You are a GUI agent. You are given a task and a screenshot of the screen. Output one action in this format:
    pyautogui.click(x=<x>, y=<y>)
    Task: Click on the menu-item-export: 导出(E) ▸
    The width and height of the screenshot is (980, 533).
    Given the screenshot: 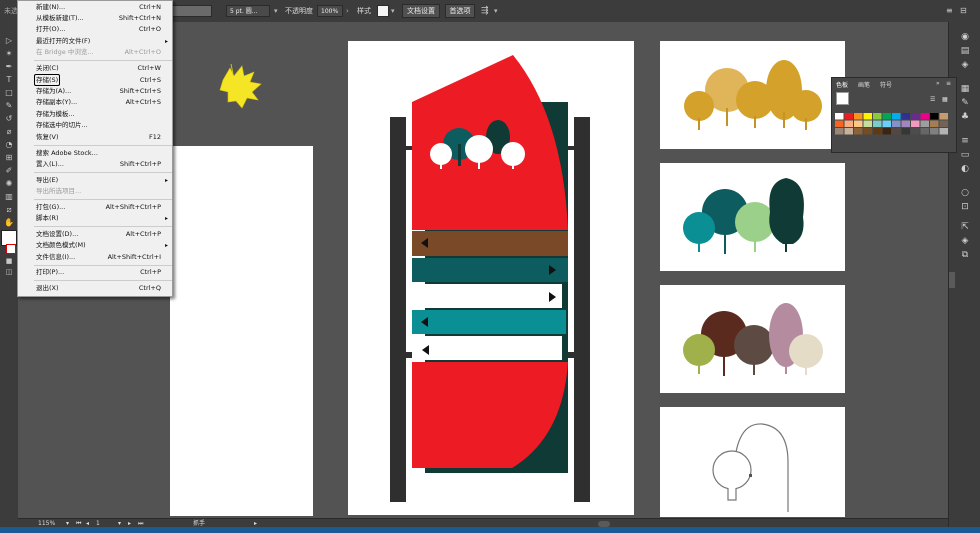 What is the action you would take?
    pyautogui.click(x=95, y=180)
    